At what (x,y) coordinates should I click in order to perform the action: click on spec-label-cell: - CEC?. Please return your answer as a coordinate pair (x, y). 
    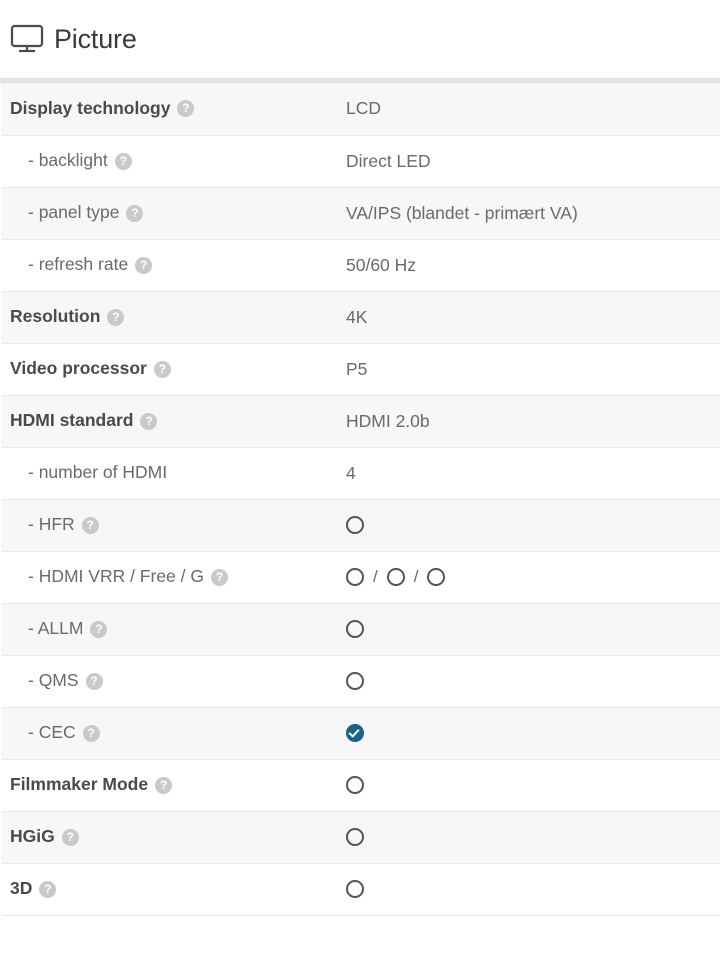
    Looking at the image, I should click on (173, 733).